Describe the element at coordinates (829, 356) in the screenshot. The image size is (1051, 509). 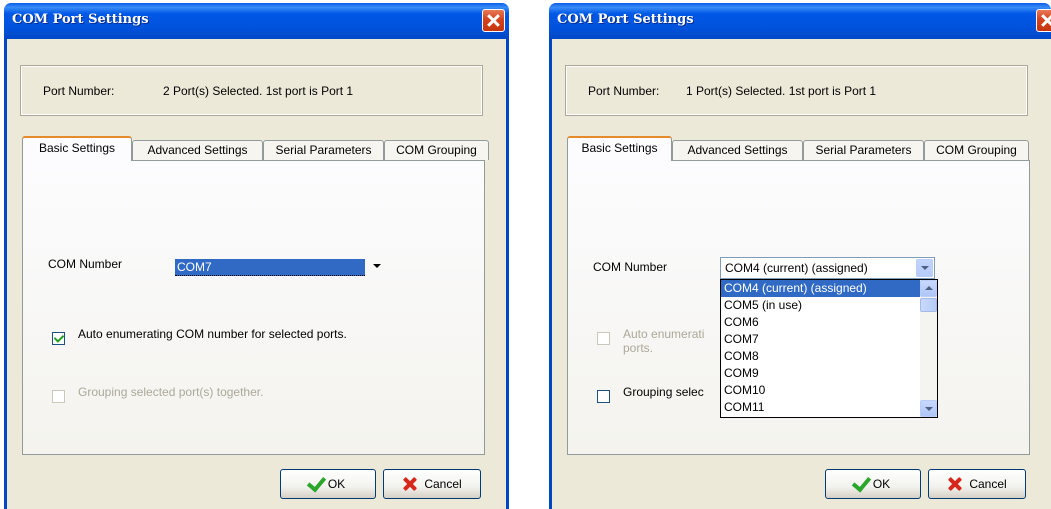
I see `dropdown-item-com8: COM8` at that location.